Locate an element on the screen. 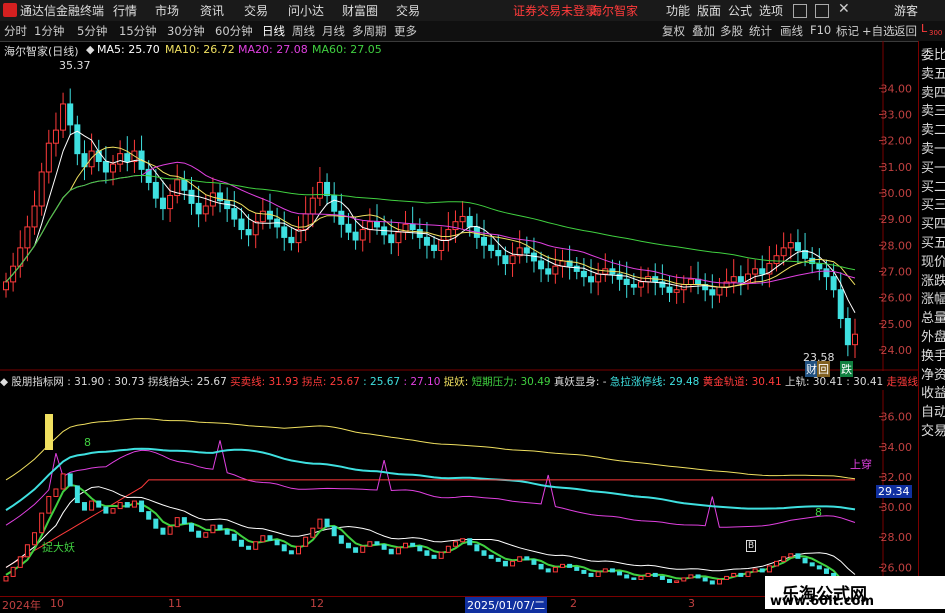 The image size is (945, 613). side-panel-item: 卖五 is located at coordinates (933, 72).